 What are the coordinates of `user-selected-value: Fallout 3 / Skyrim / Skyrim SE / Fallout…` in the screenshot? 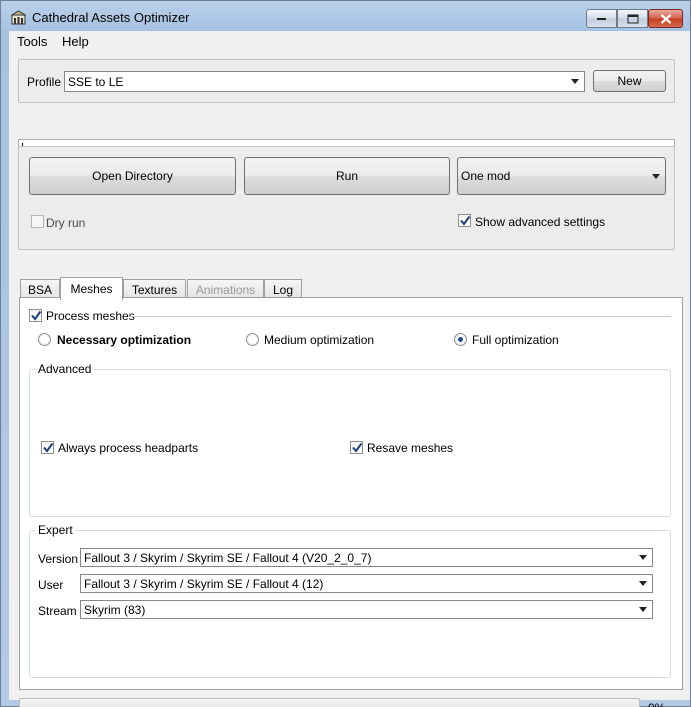 It's located at (204, 584).